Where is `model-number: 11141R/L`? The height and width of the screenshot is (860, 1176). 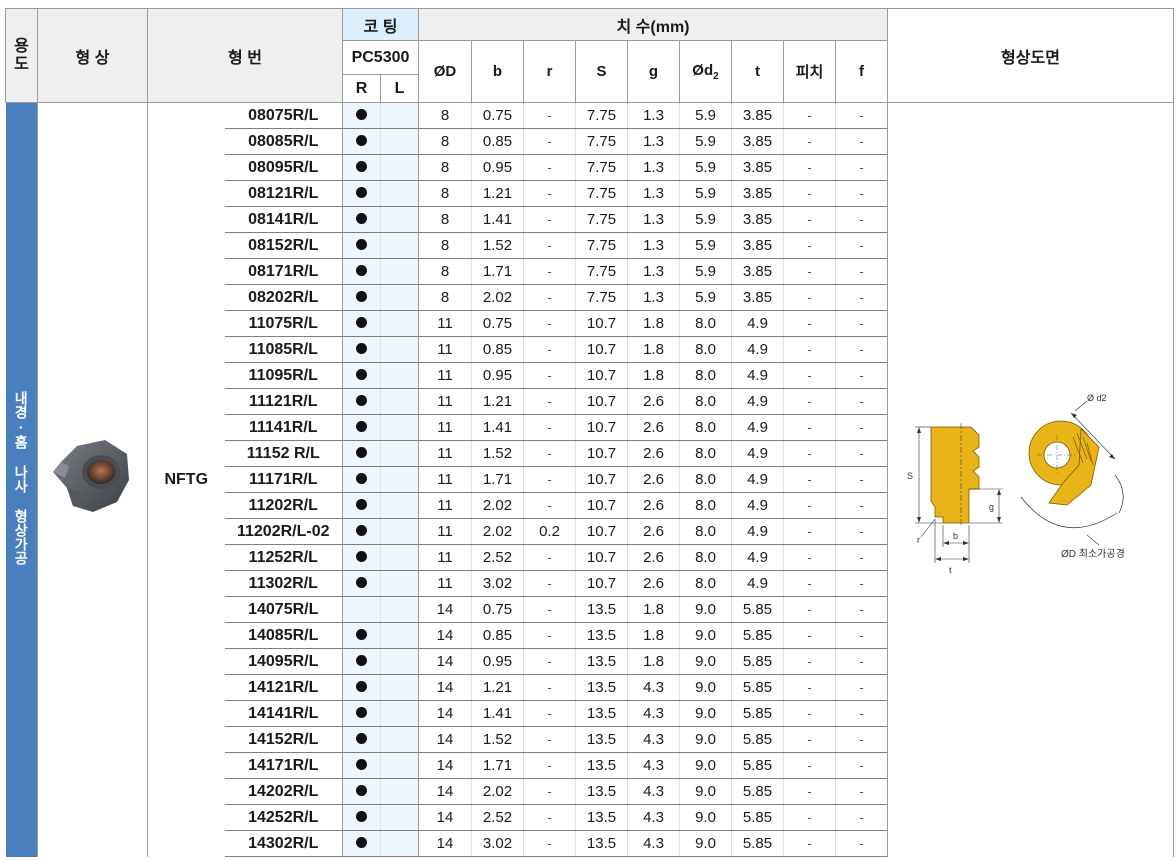
model-number: 11141R/L is located at coordinates (283, 427).